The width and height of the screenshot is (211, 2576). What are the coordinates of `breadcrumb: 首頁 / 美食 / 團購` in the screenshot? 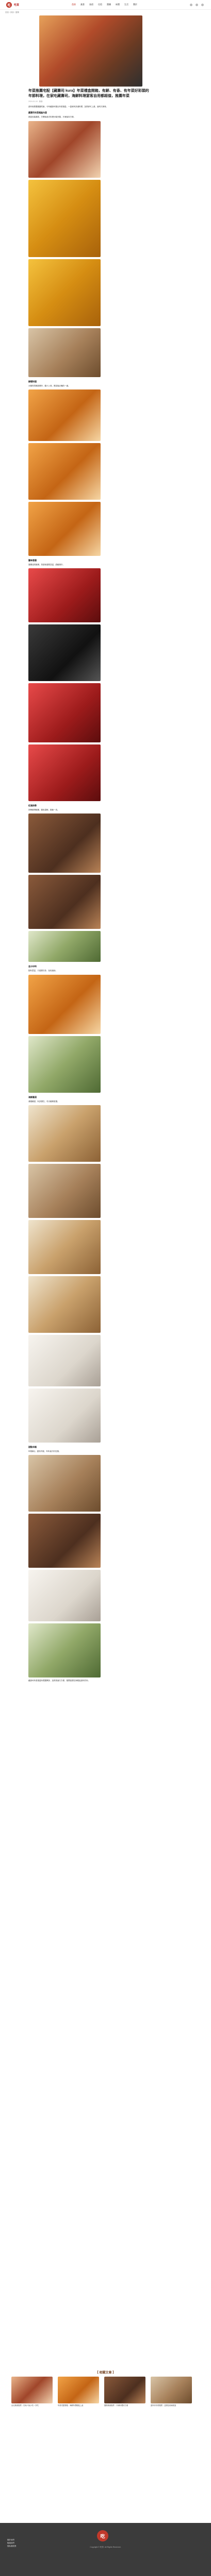 It's located at (12, 12).